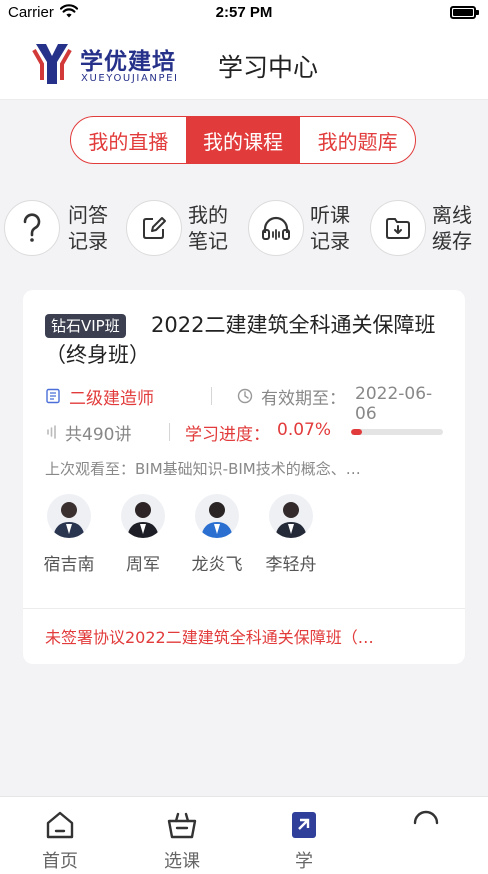  Describe the element at coordinates (245, 396) in the screenshot. I see `clock-icon` at that location.